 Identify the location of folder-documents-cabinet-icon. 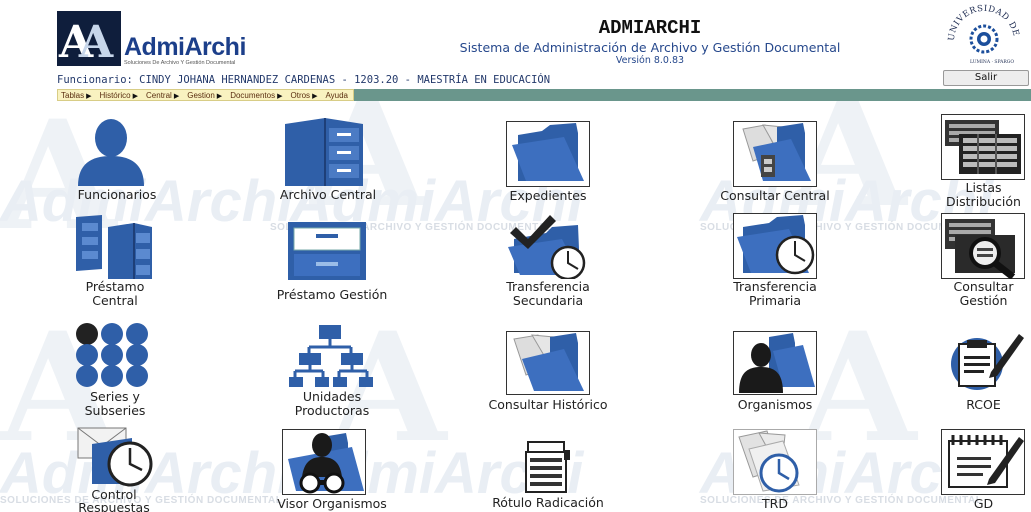
(775, 154).